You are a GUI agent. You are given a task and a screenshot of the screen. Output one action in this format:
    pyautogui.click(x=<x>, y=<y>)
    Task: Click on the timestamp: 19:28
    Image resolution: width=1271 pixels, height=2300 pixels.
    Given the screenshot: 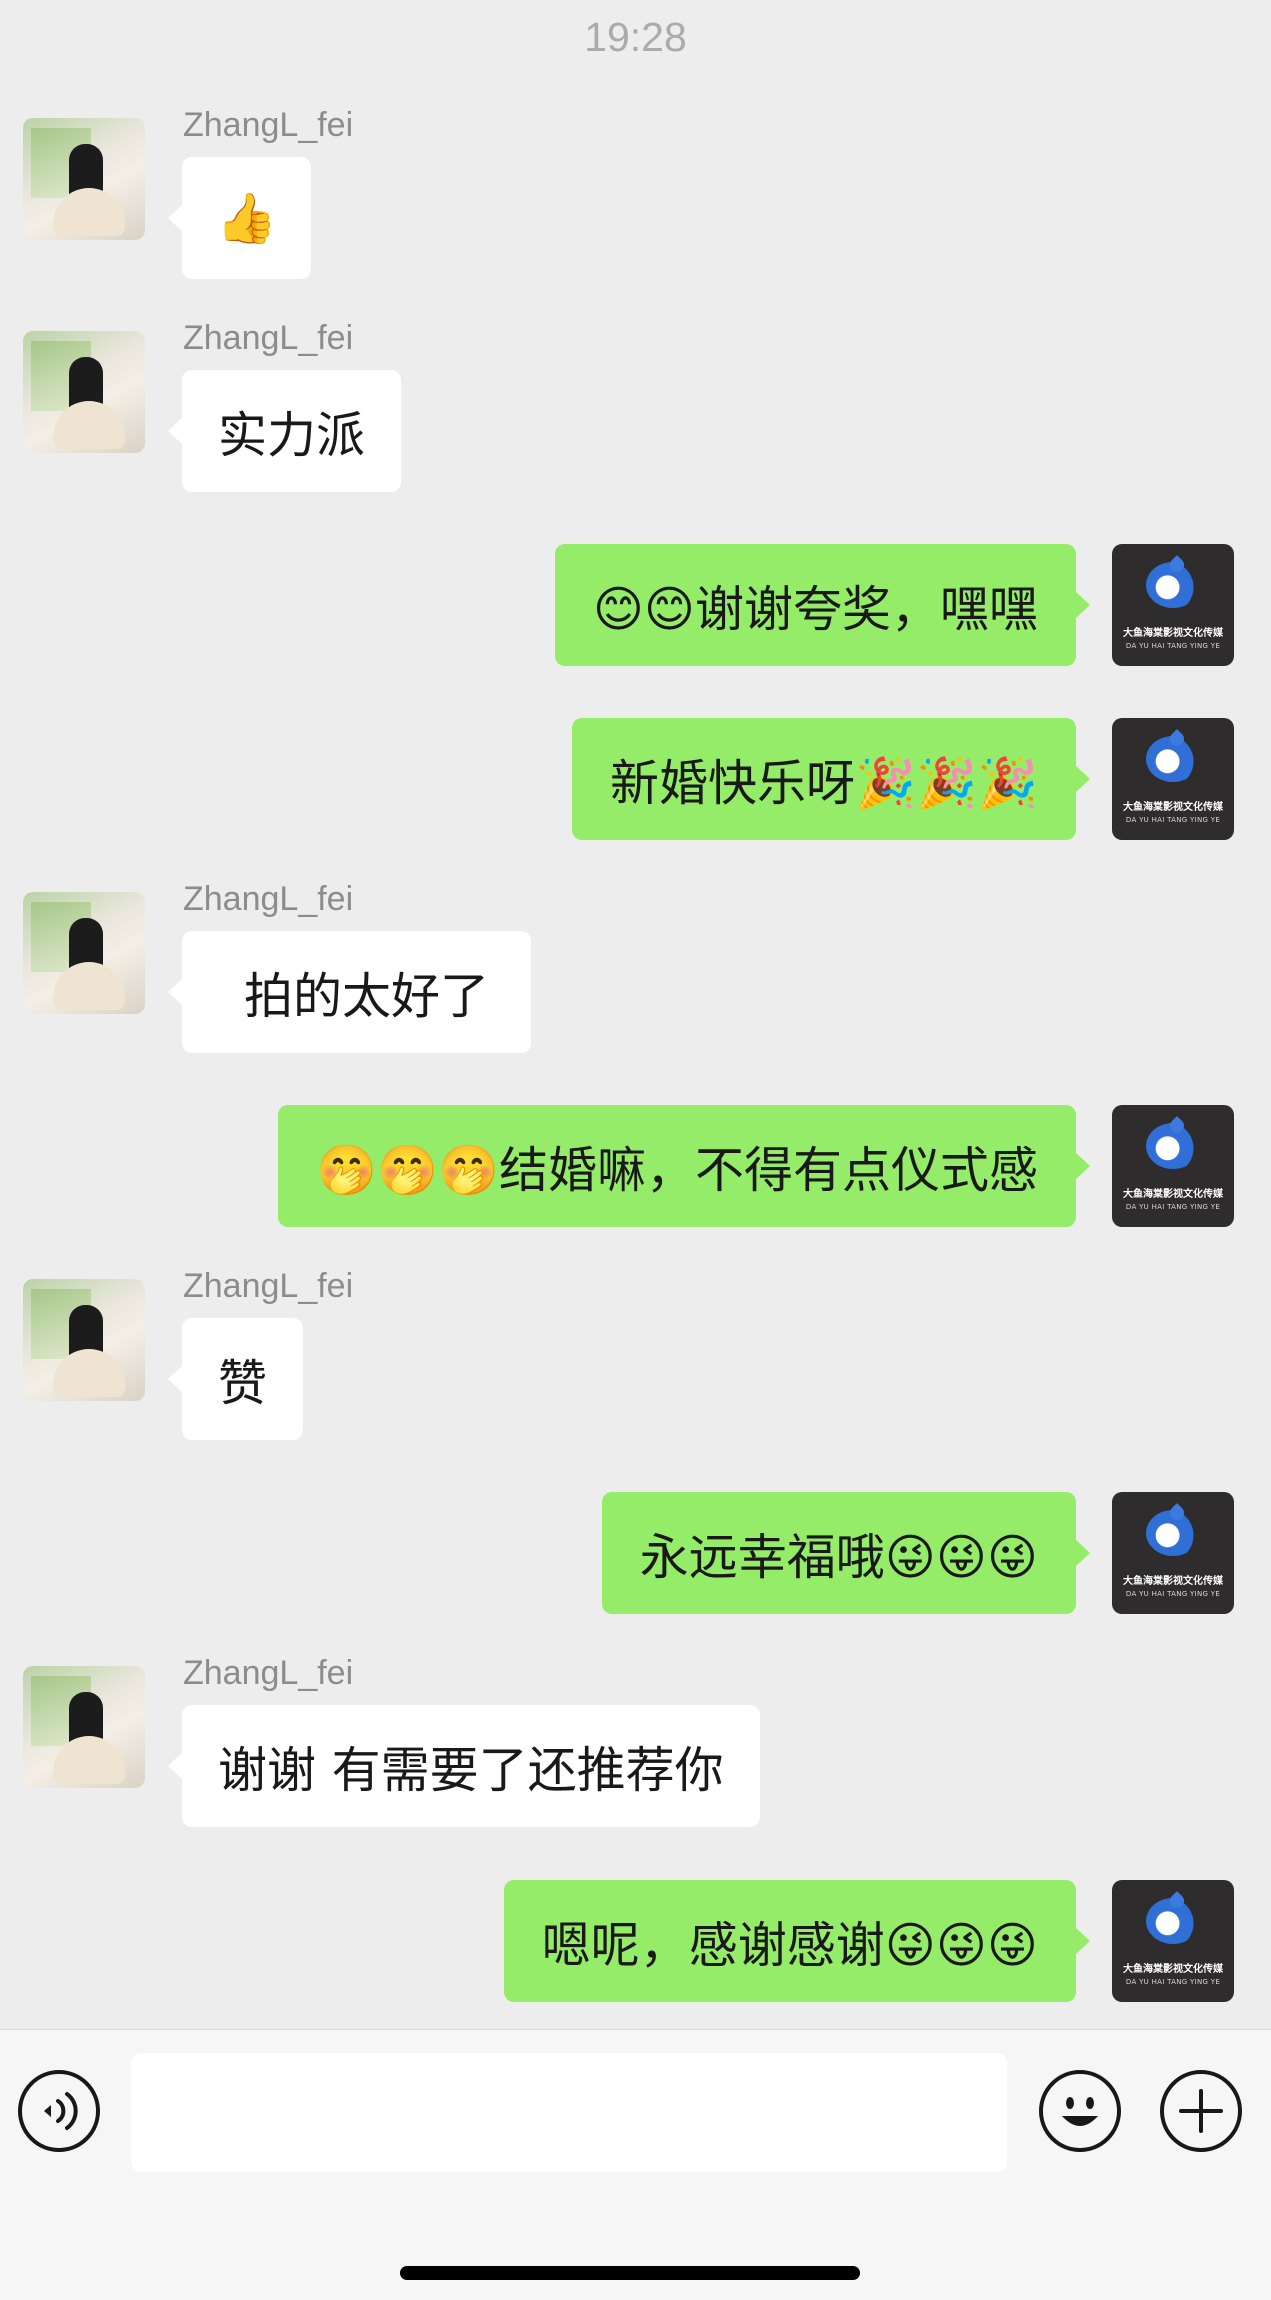 What is the action you would take?
    pyautogui.click(x=635, y=37)
    